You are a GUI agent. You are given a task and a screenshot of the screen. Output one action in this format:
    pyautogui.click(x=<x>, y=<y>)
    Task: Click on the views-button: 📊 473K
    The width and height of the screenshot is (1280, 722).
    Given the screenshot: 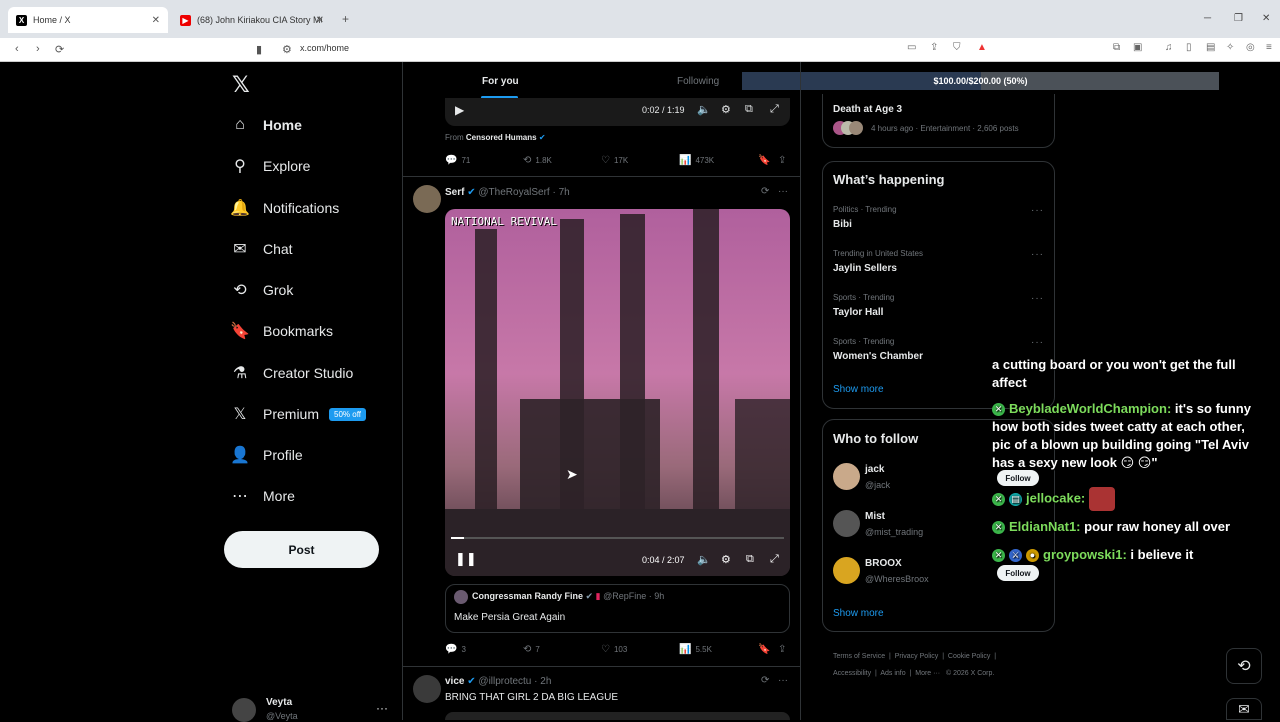 What is the action you would take?
    pyautogui.click(x=696, y=160)
    